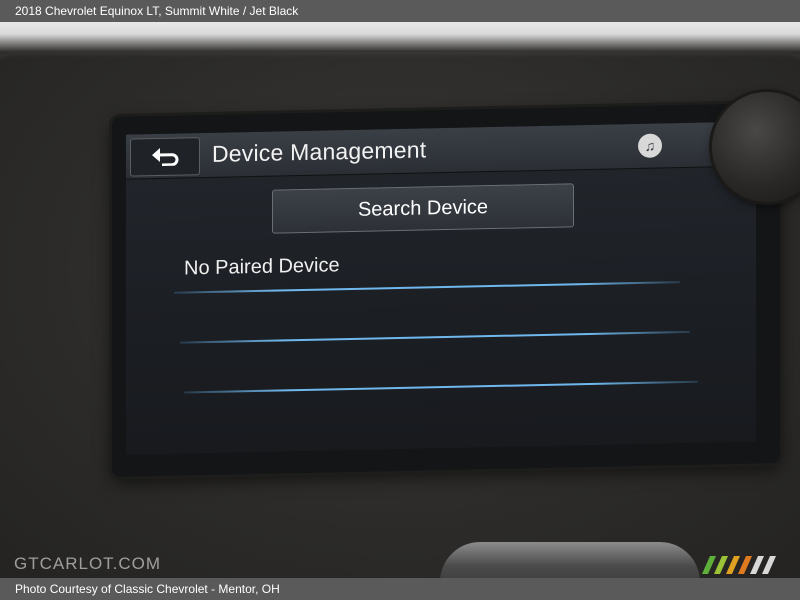 The width and height of the screenshot is (800, 600). I want to click on gtcarlot-logo-icon, so click(739, 565).